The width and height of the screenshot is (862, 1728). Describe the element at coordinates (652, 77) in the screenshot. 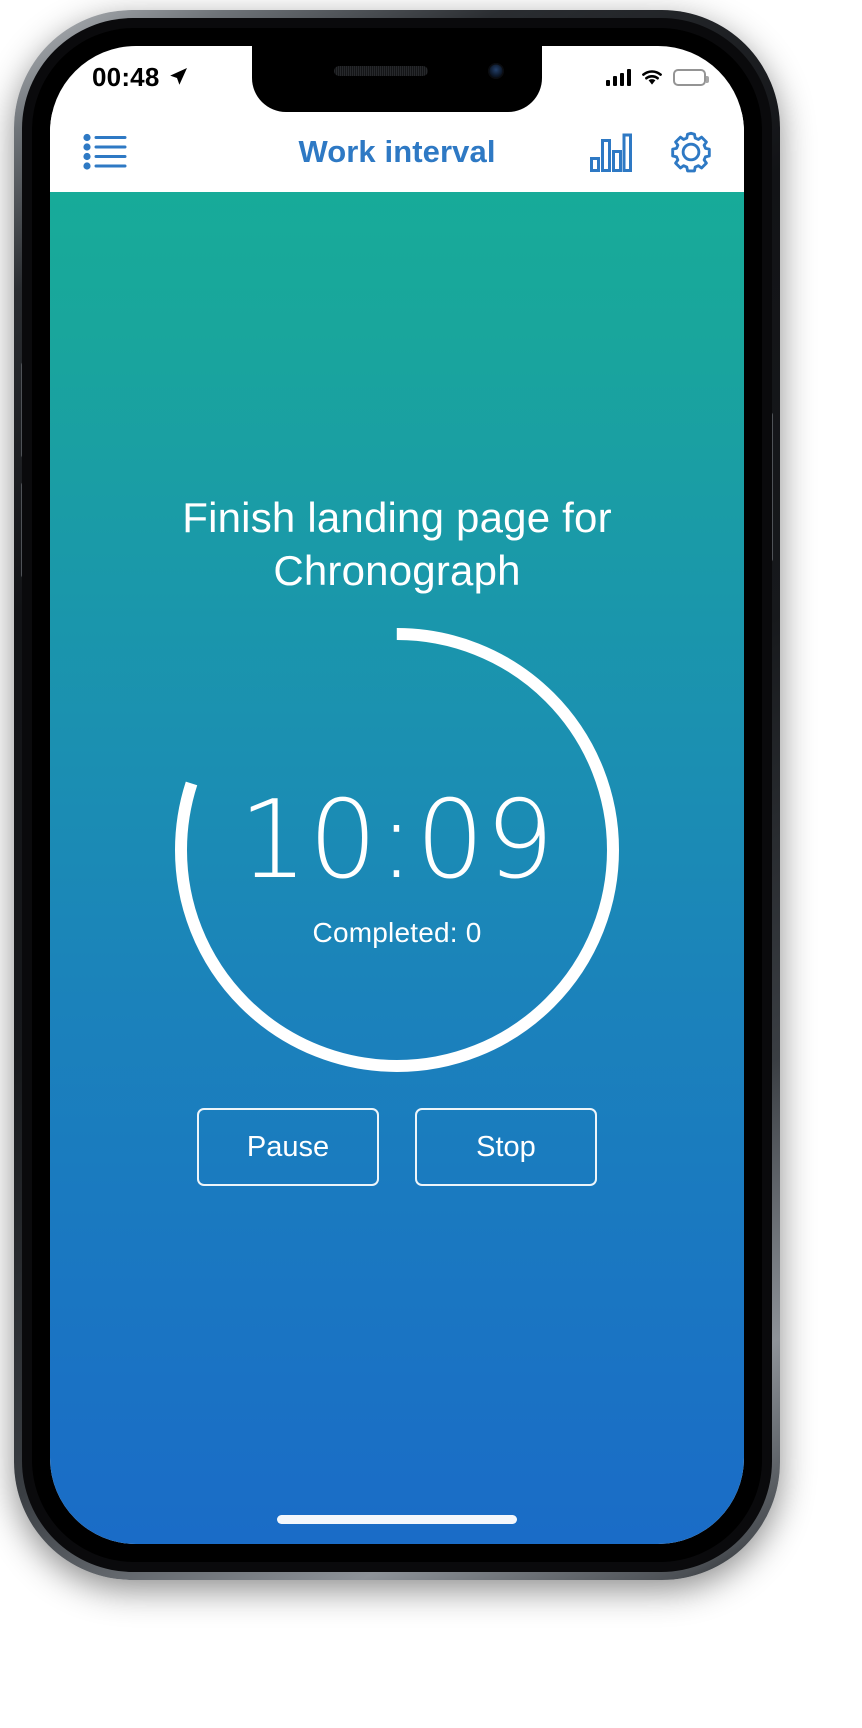

I see `wifi-icon` at that location.